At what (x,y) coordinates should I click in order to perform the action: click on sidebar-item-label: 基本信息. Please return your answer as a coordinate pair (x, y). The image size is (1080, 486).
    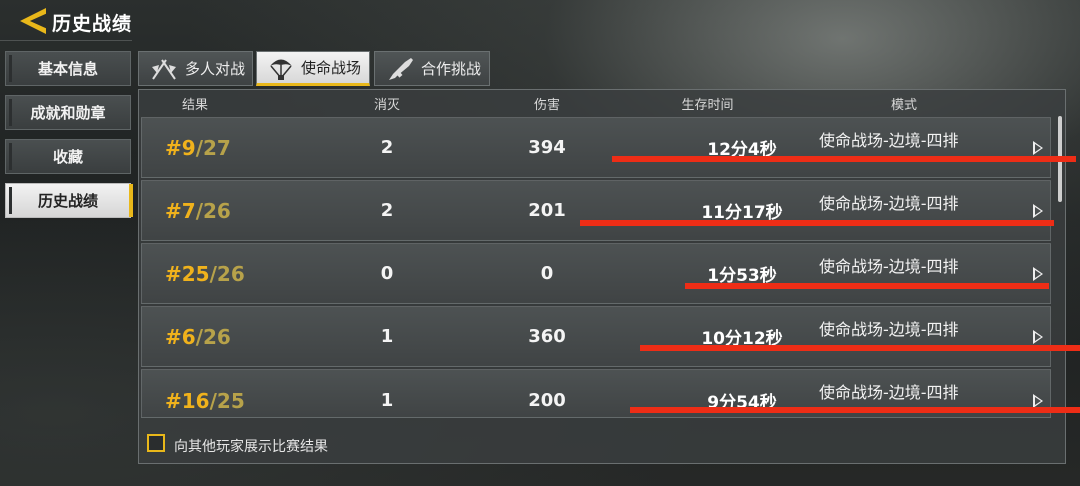
    Looking at the image, I should click on (67, 69).